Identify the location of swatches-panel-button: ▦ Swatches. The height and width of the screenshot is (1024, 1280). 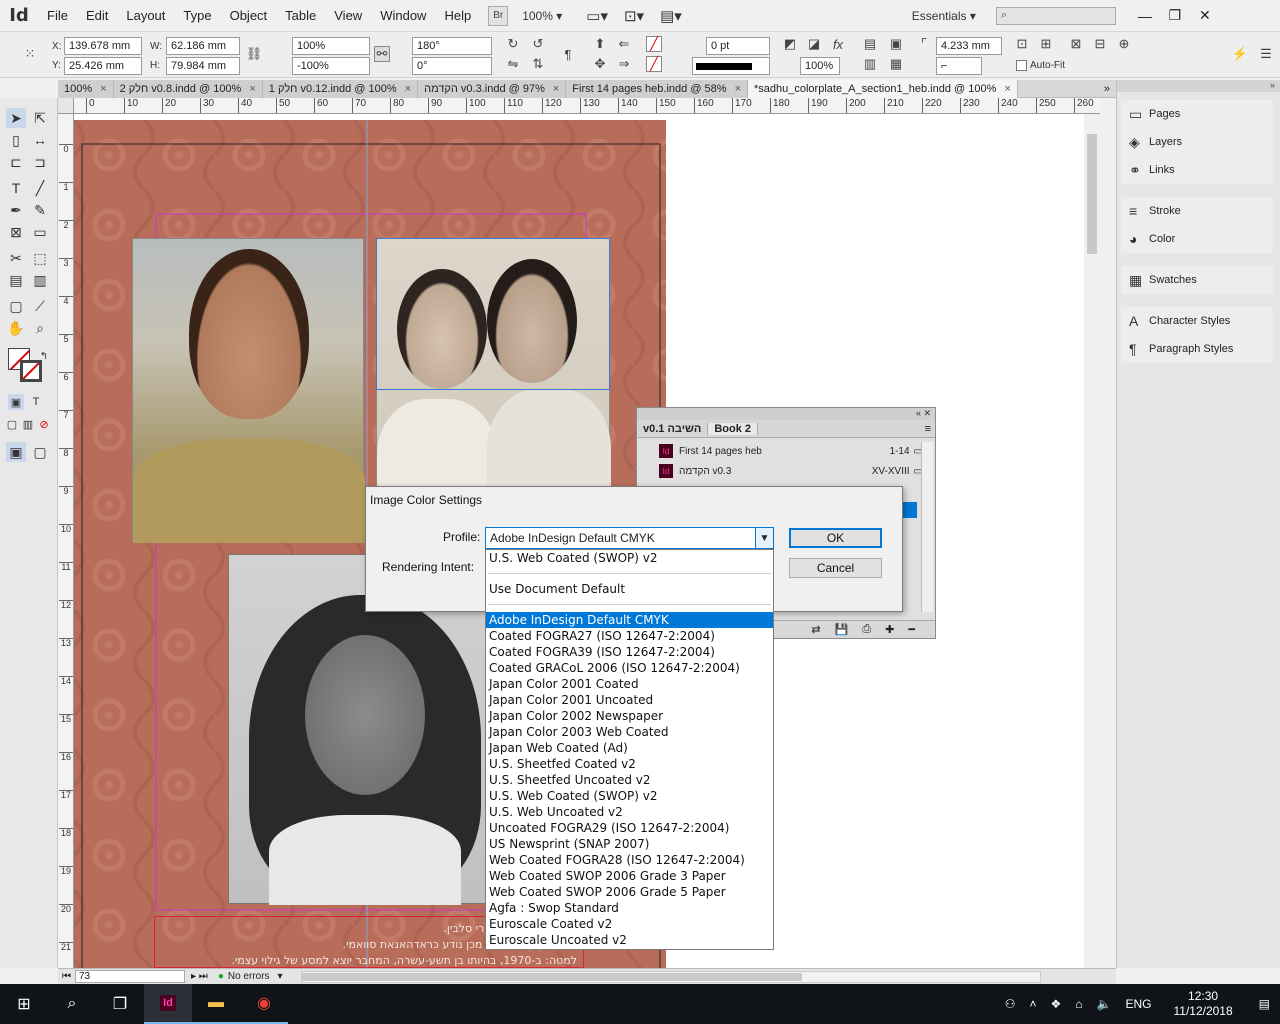
(1197, 280).